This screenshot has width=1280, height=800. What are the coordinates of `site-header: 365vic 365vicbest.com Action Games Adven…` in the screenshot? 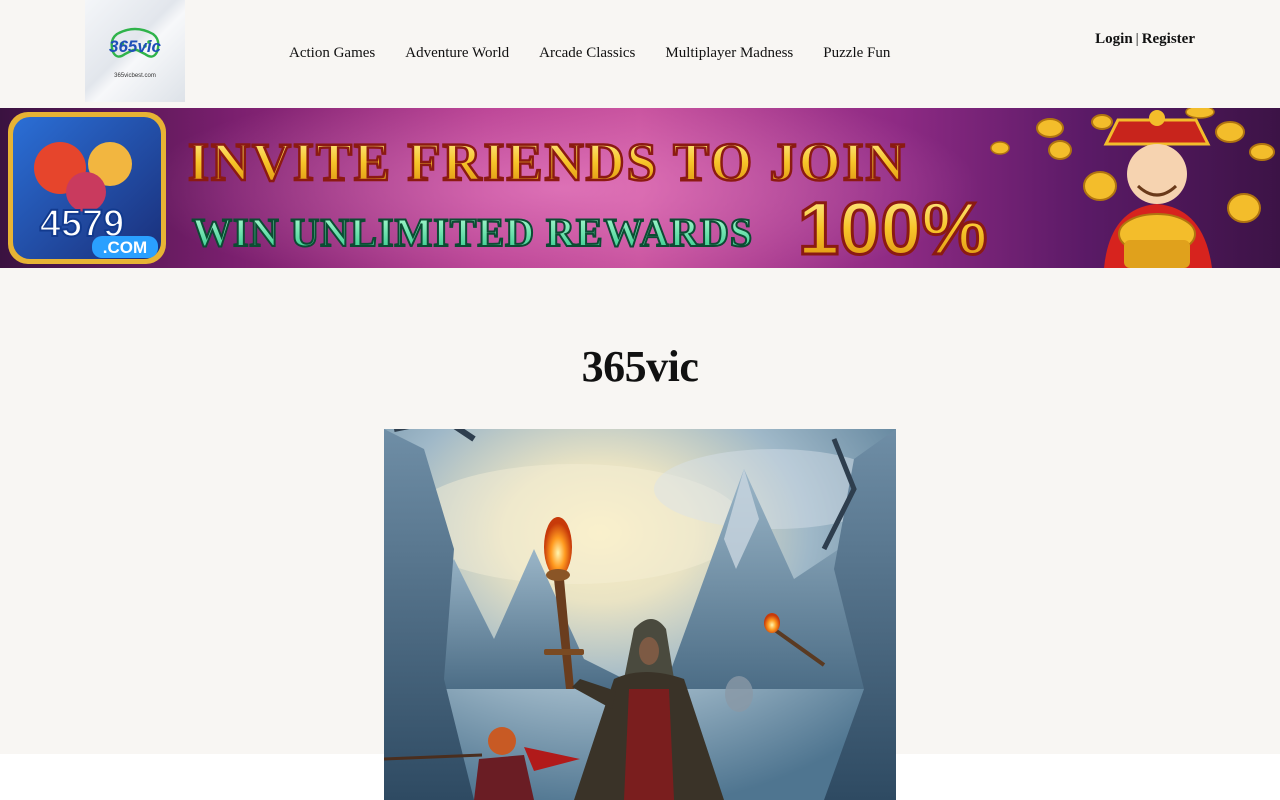 It's located at (640, 54).